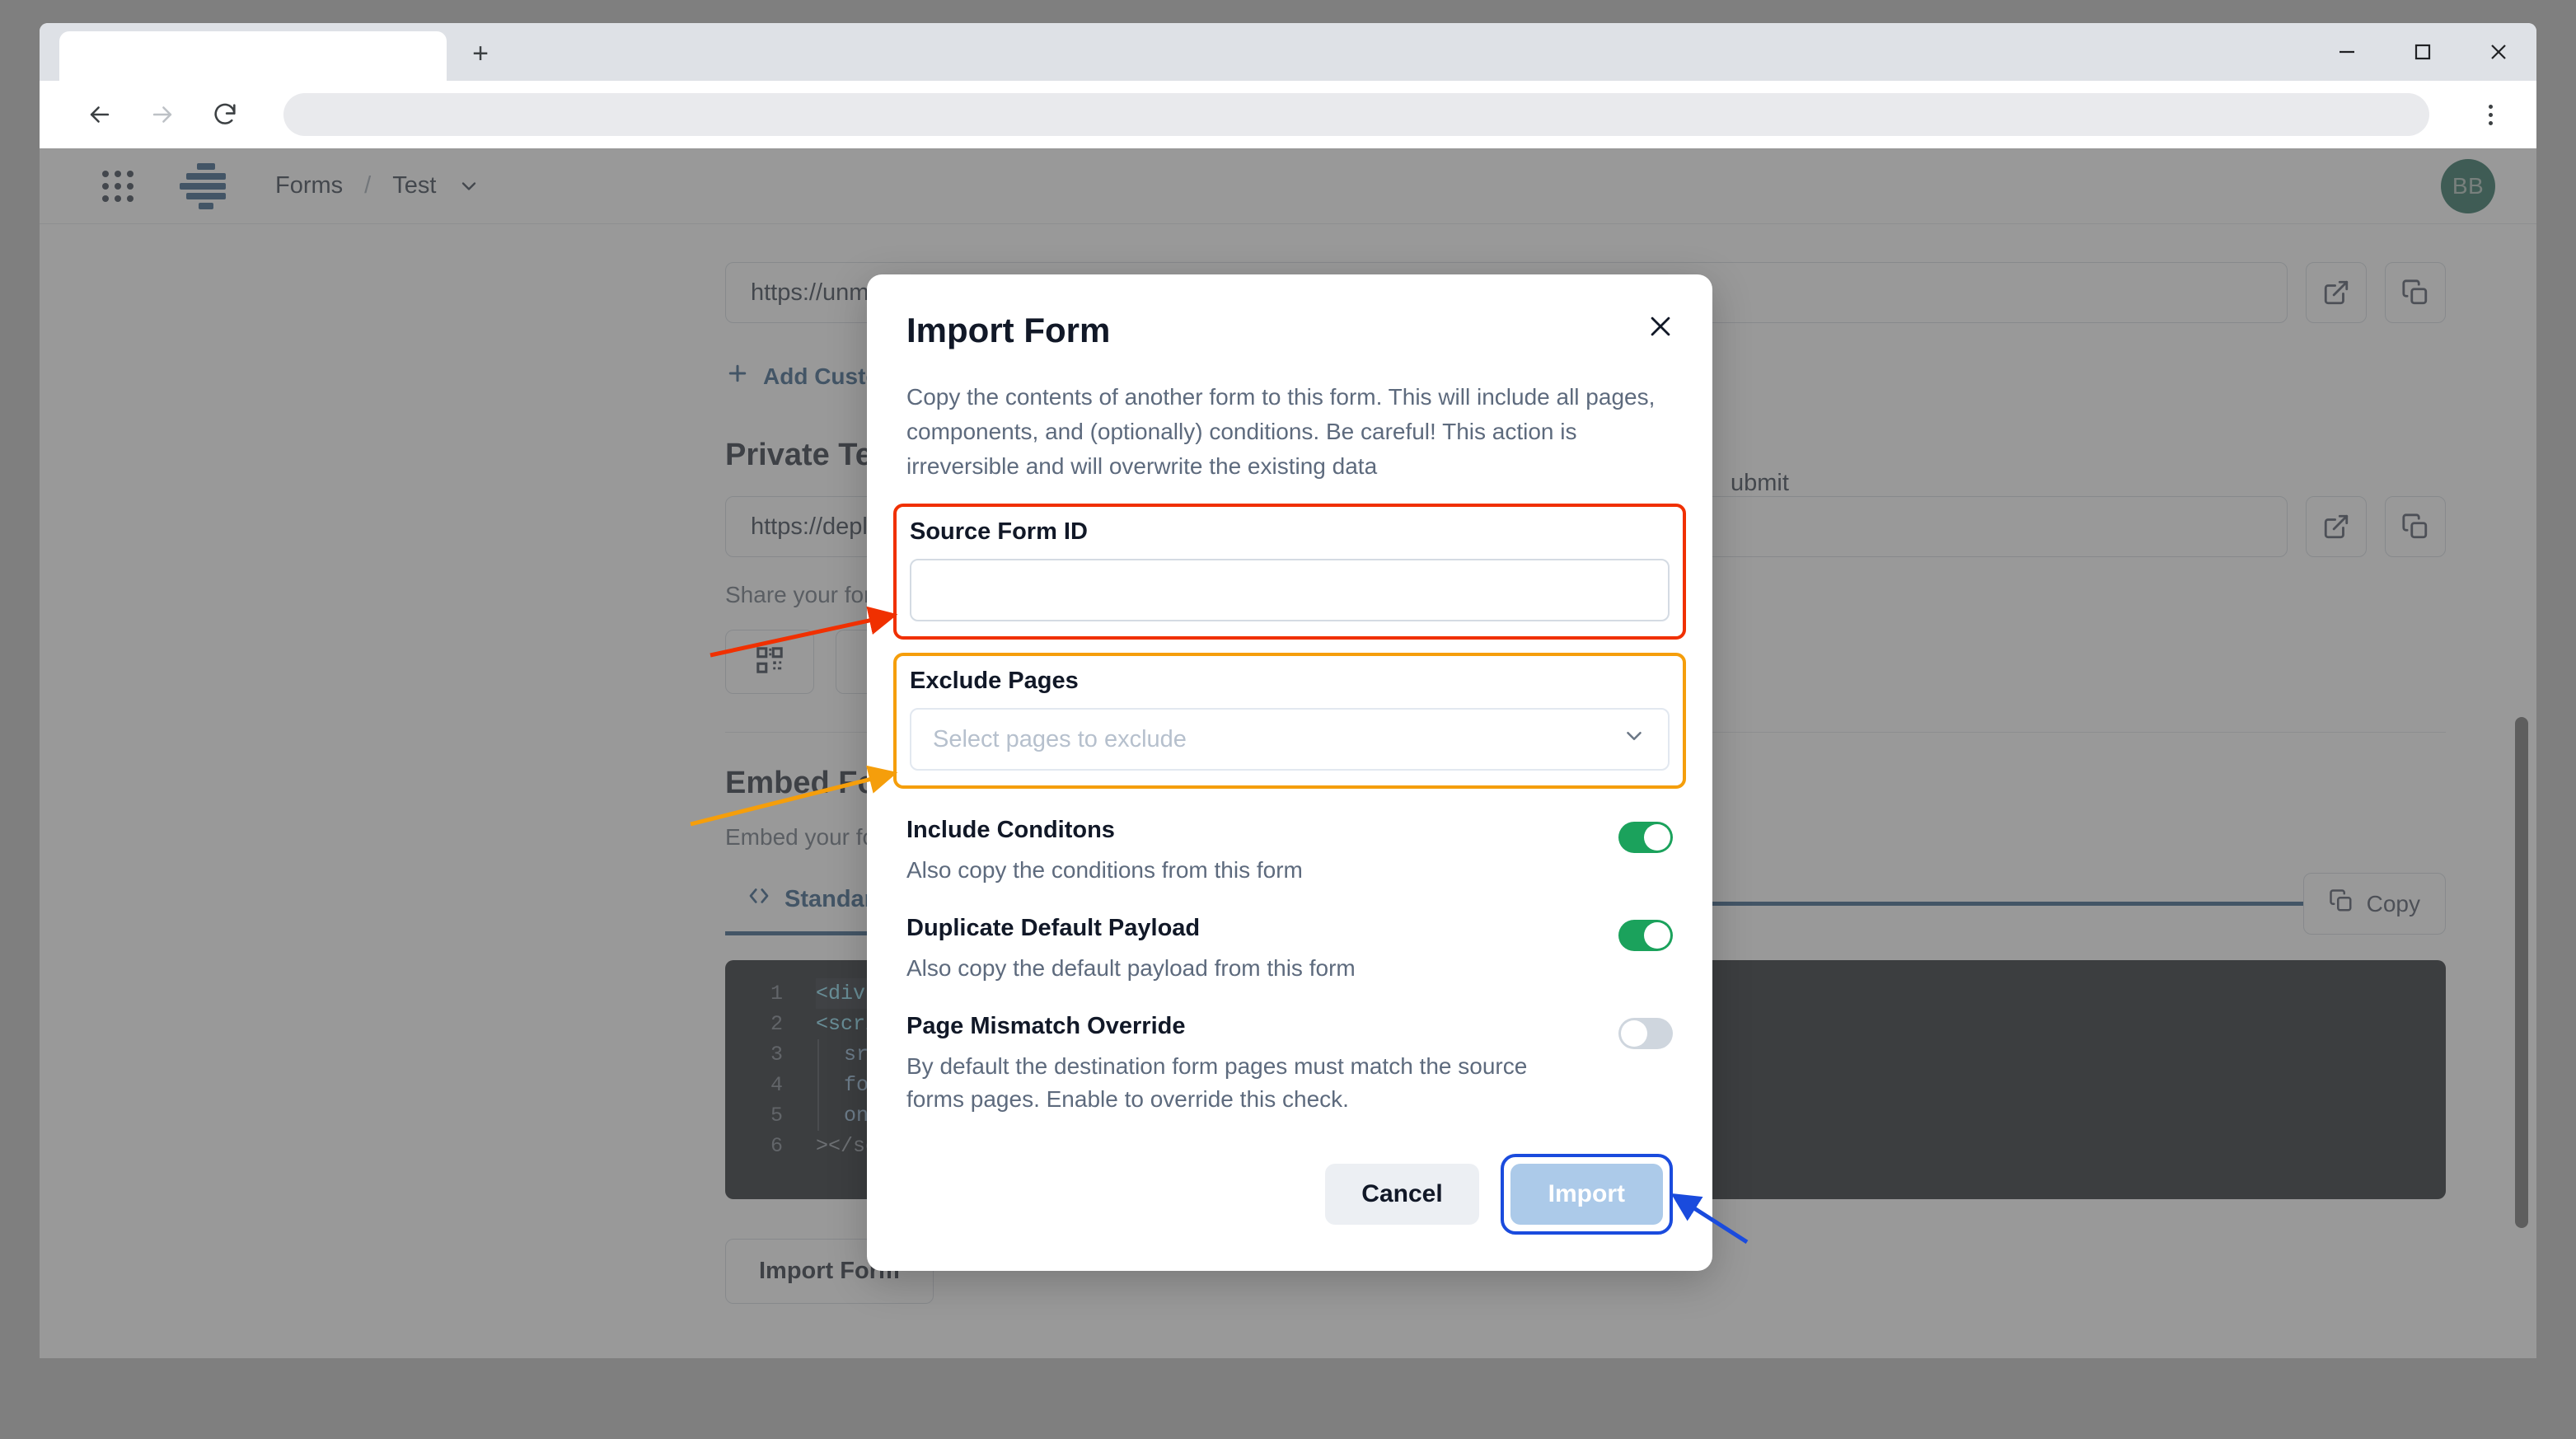 Image resolution: width=2576 pixels, height=1439 pixels. What do you see at coordinates (999, 531) in the screenshot?
I see `source-form-id-label: Source Form ID` at bounding box center [999, 531].